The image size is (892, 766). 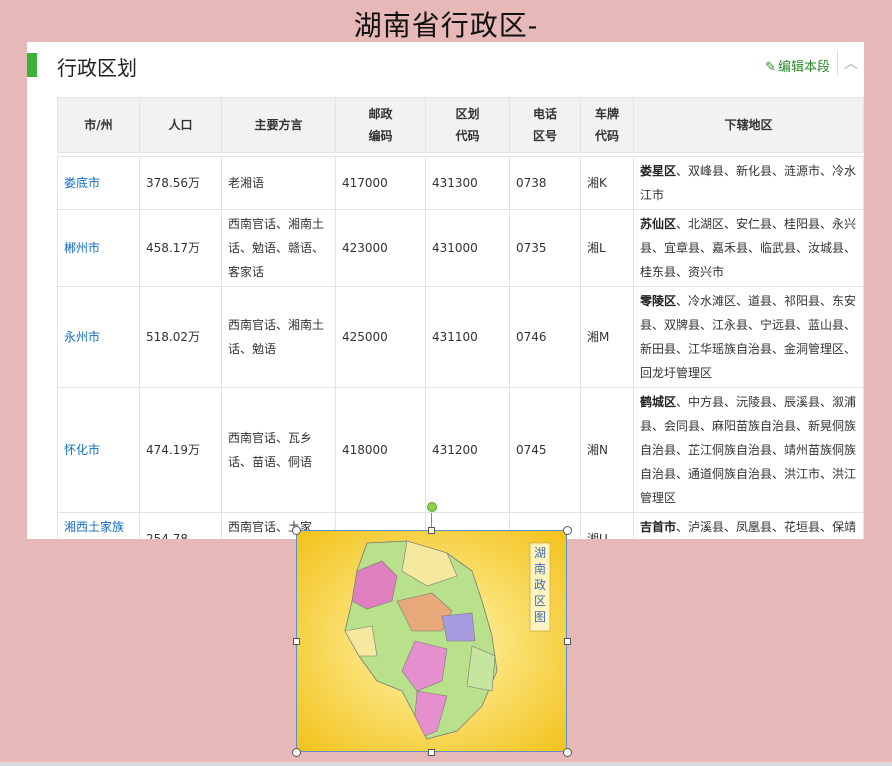 I want to click on plate-cell: 湘M, so click(x=607, y=337).